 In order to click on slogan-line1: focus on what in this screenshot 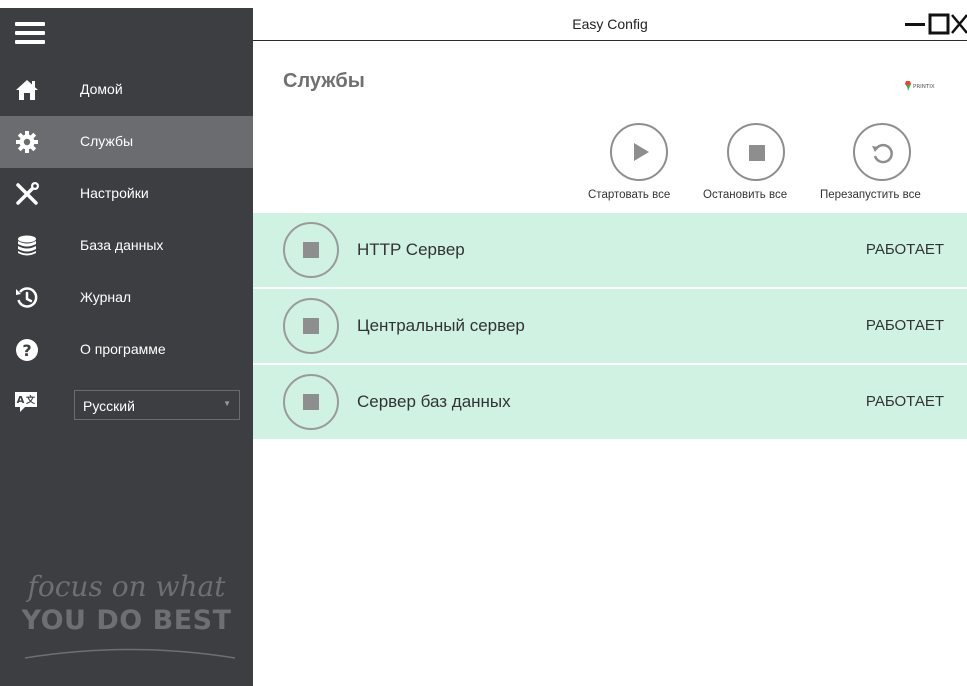, I will do `click(126, 586)`.